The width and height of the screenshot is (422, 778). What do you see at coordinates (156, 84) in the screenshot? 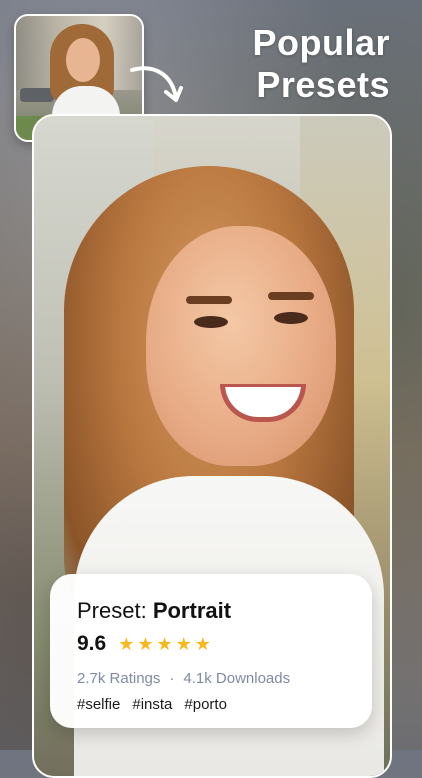
I see `curved-arrow-icon` at bounding box center [156, 84].